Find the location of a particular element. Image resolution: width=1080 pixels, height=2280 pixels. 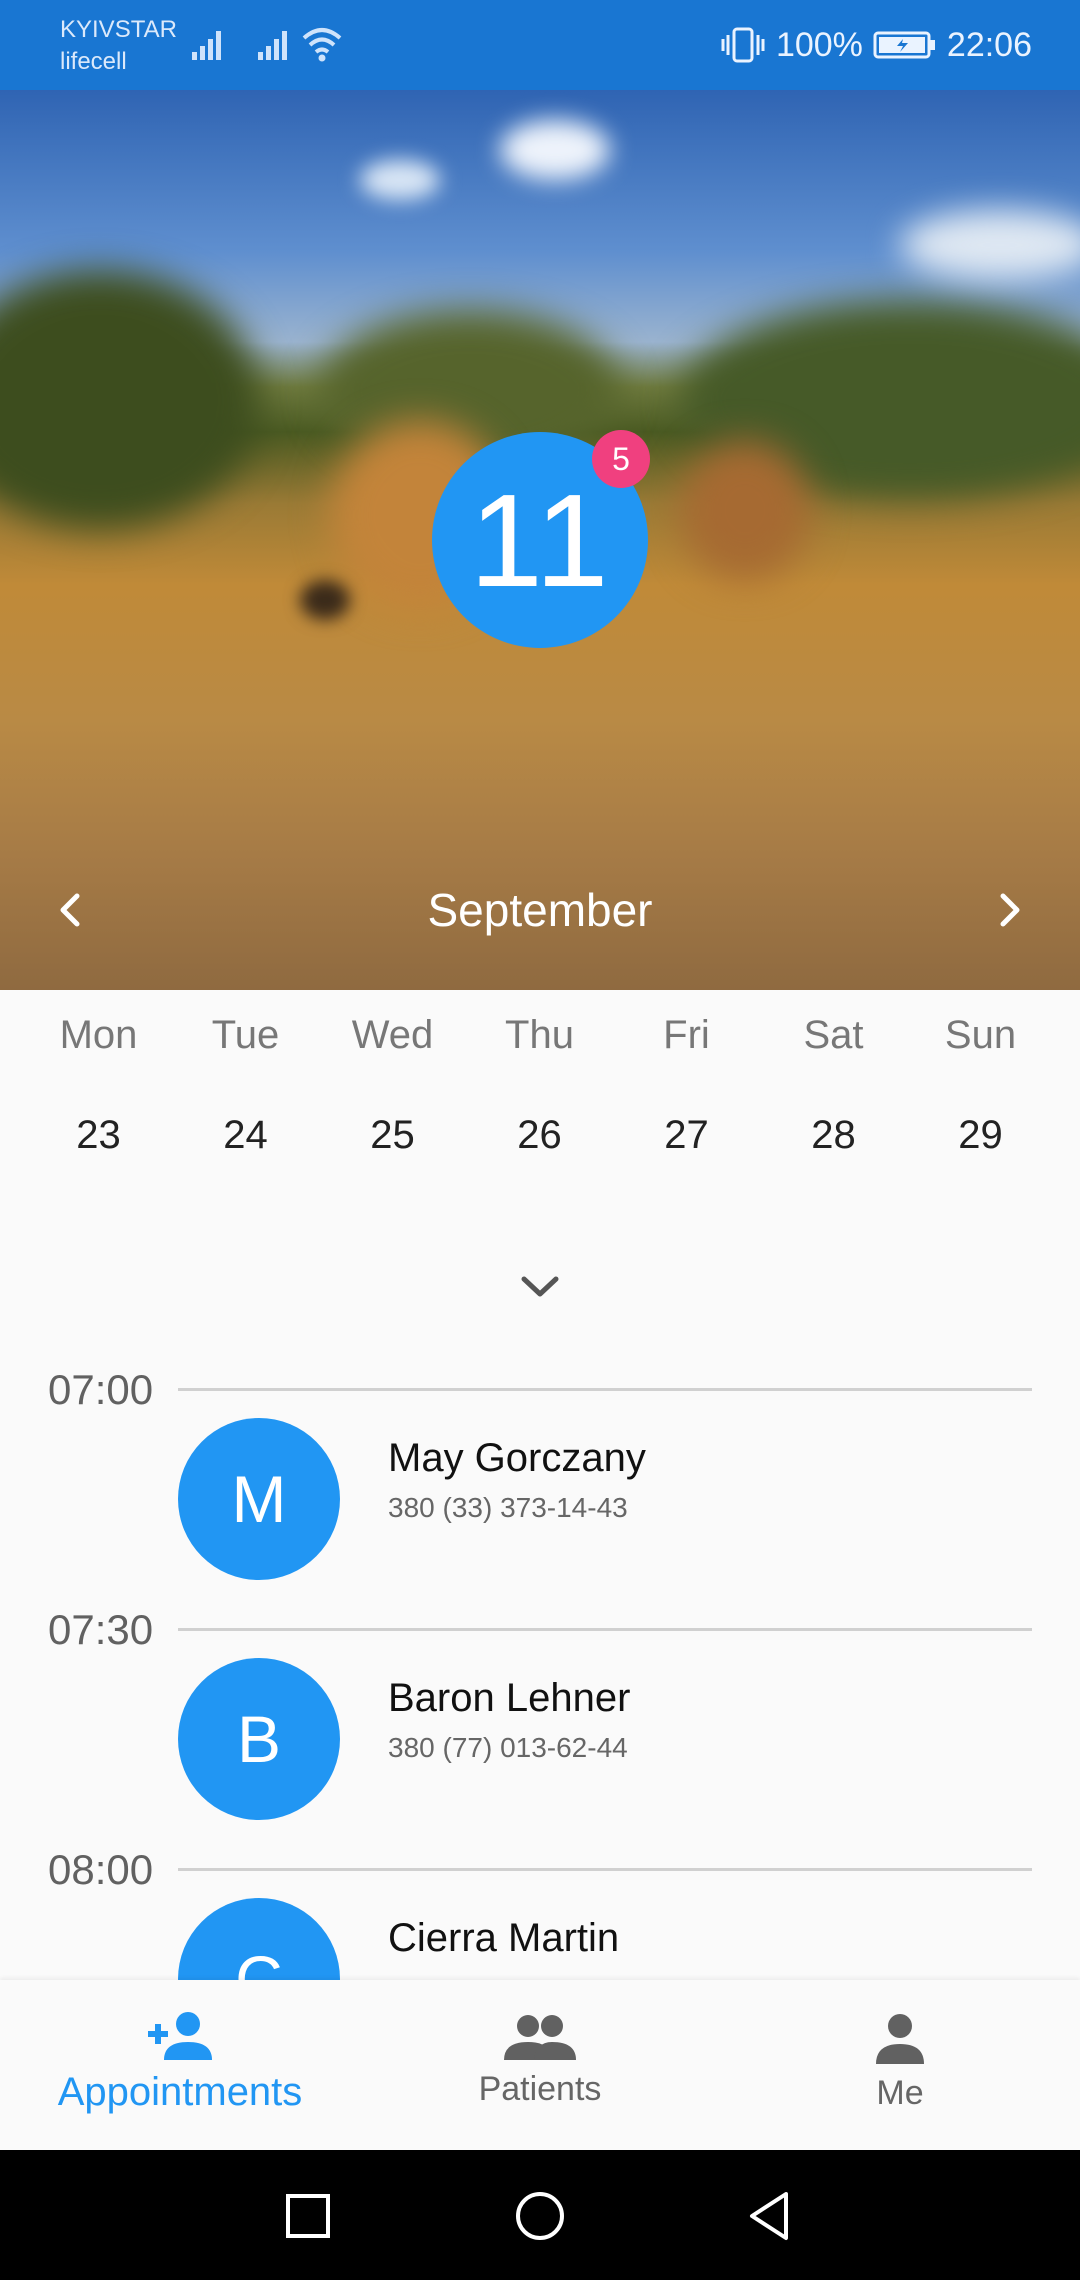

patient-phone: 380 (33) 373-14-43 is located at coordinates (508, 1507).